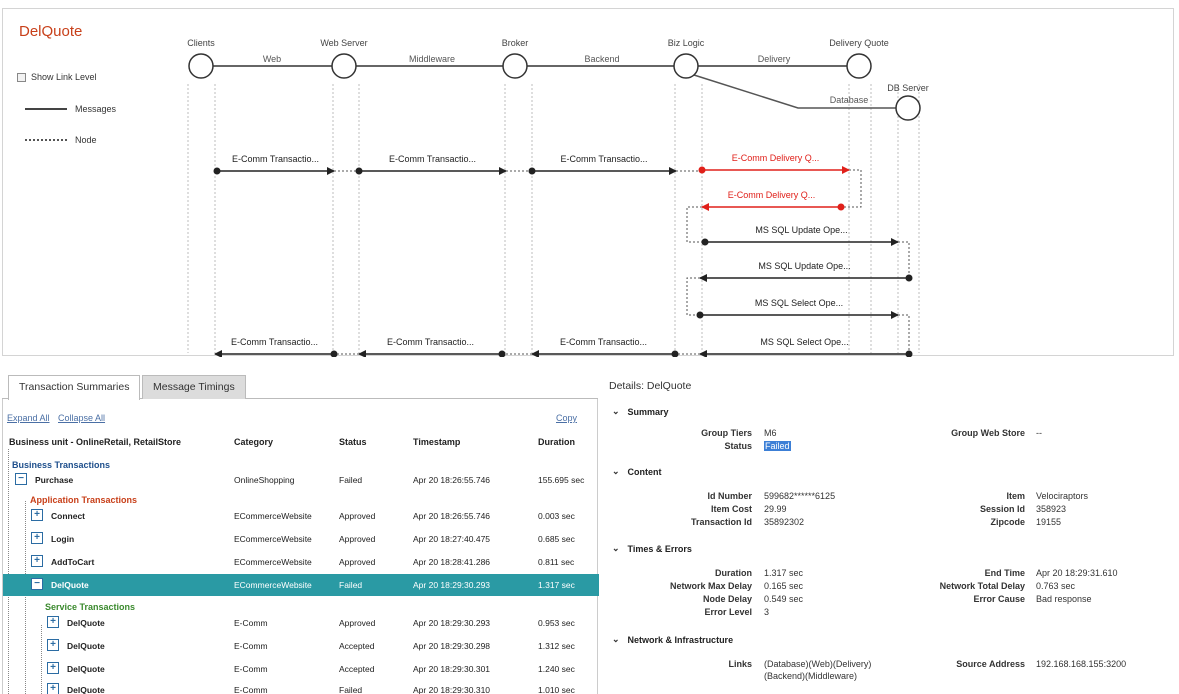 Image resolution: width=1179 pixels, height=694 pixels. Describe the element at coordinates (74, 387) in the screenshot. I see `tab-transaction-summaries: Transaction Summaries` at that location.